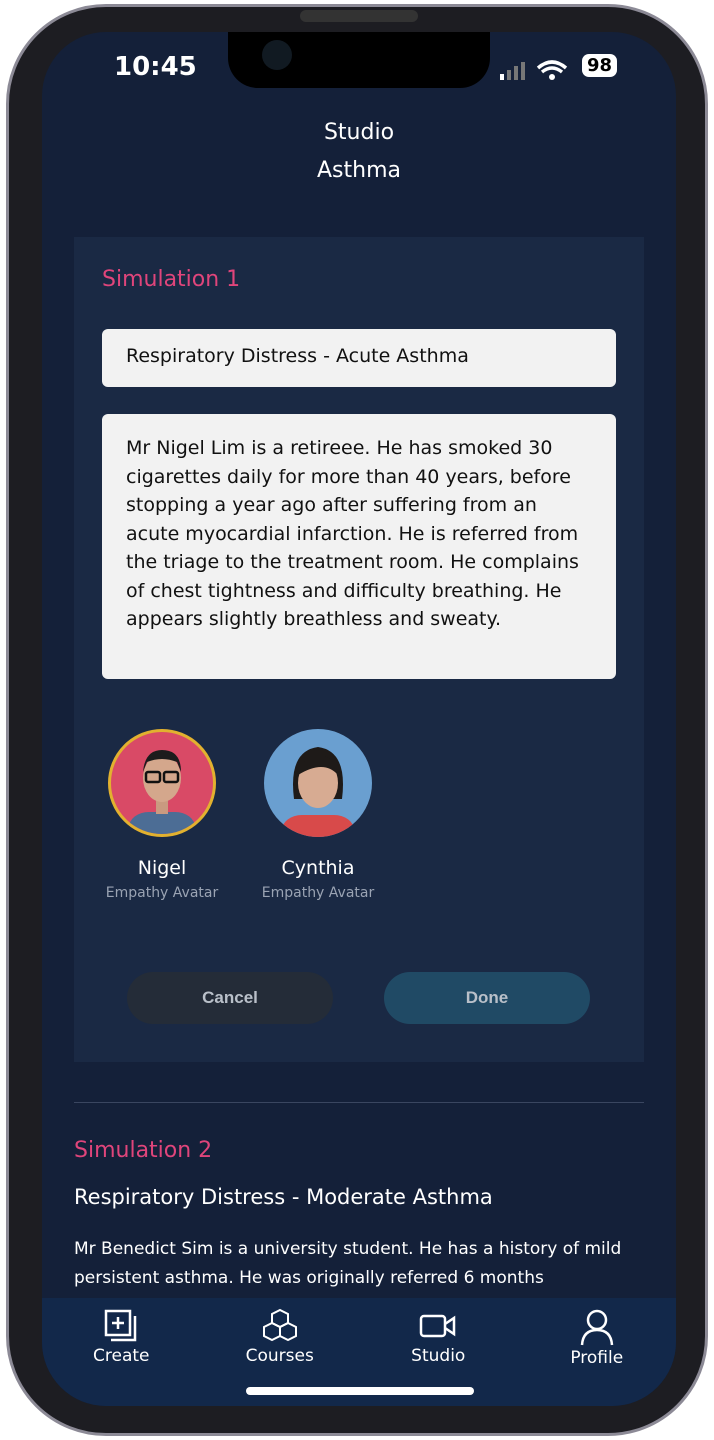 This screenshot has width=714, height=1440. What do you see at coordinates (162, 868) in the screenshot?
I see `avatar-name: Nigel` at bounding box center [162, 868].